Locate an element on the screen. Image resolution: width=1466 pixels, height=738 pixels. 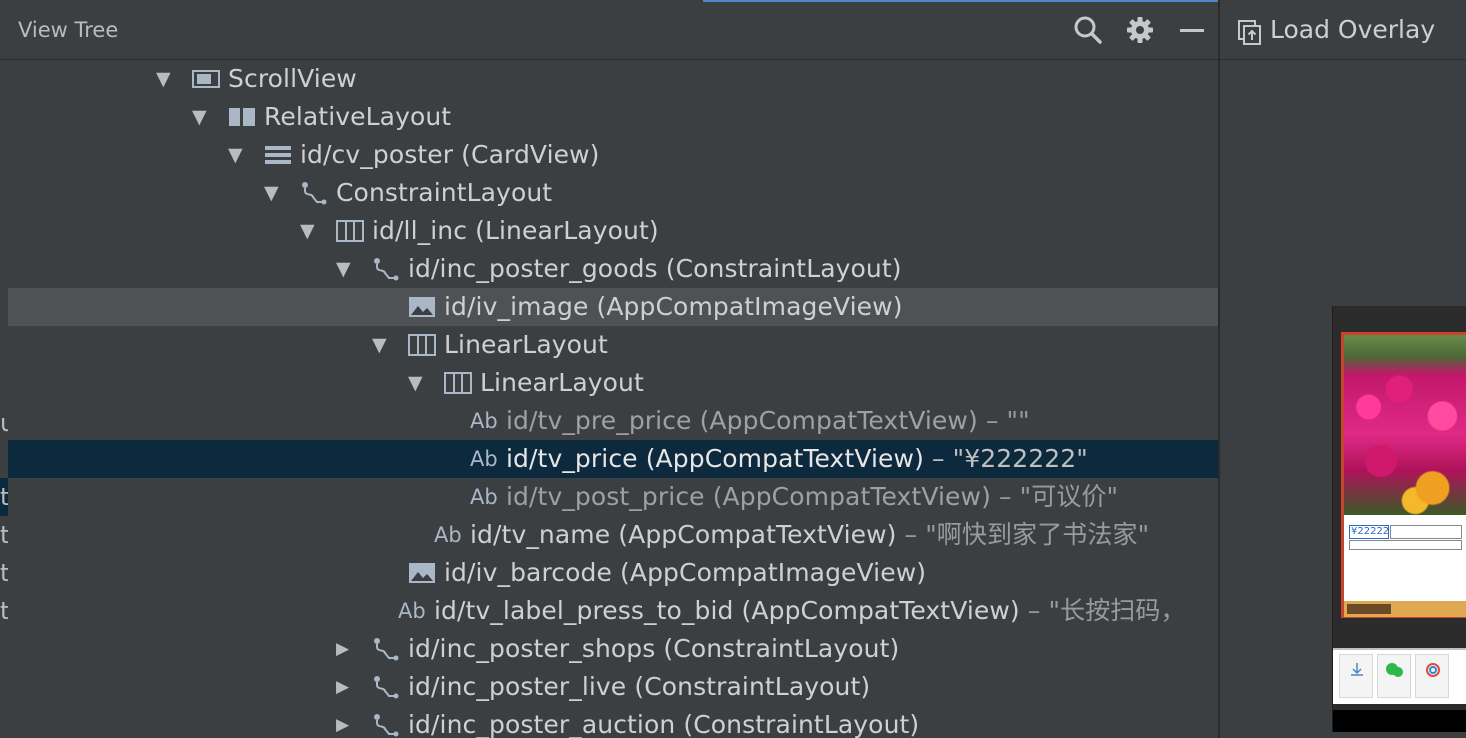
preview-post-price-box is located at coordinates (1426, 532).